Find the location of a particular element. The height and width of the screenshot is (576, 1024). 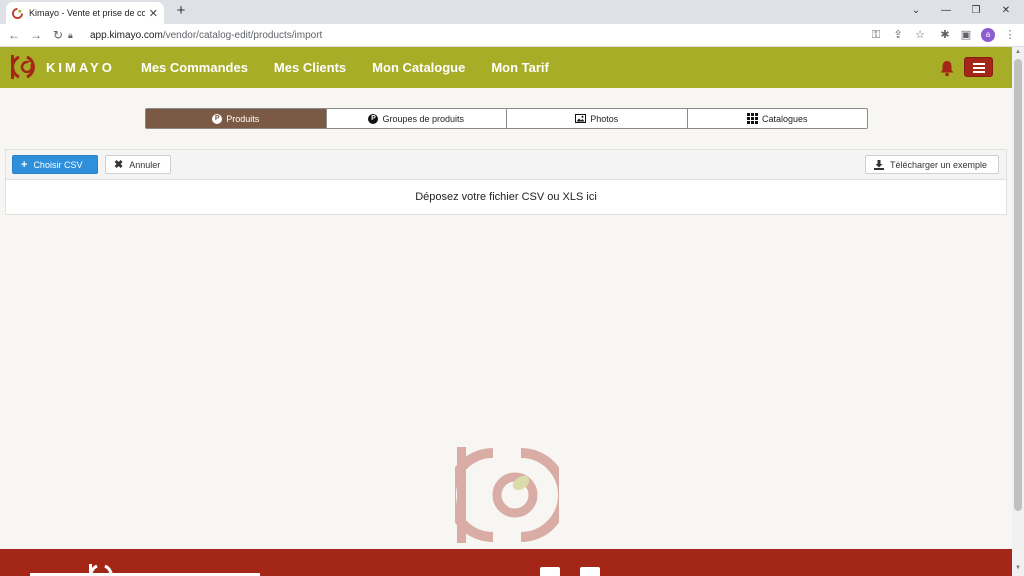

new-tab-button: + is located at coordinates (181, 11).